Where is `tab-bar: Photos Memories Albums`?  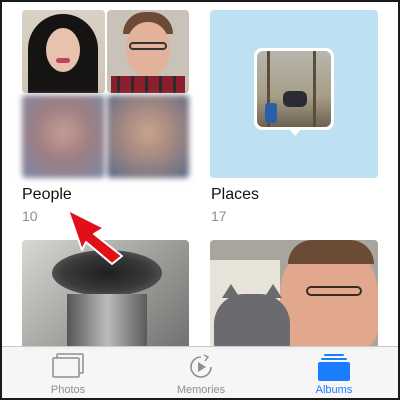 tab-bar: Photos Memories Albums is located at coordinates (200, 372).